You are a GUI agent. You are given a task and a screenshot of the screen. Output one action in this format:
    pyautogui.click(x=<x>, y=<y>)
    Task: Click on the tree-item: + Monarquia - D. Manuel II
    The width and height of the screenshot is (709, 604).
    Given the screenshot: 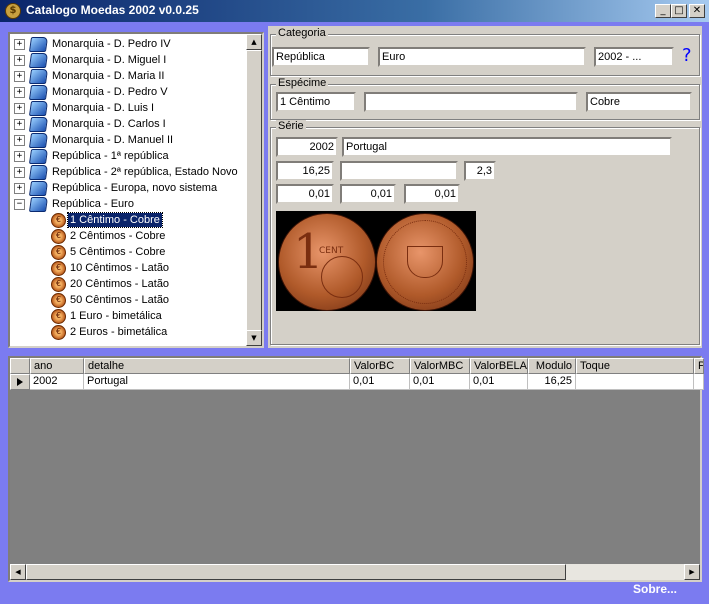 What is the action you would take?
    pyautogui.click(x=130, y=140)
    